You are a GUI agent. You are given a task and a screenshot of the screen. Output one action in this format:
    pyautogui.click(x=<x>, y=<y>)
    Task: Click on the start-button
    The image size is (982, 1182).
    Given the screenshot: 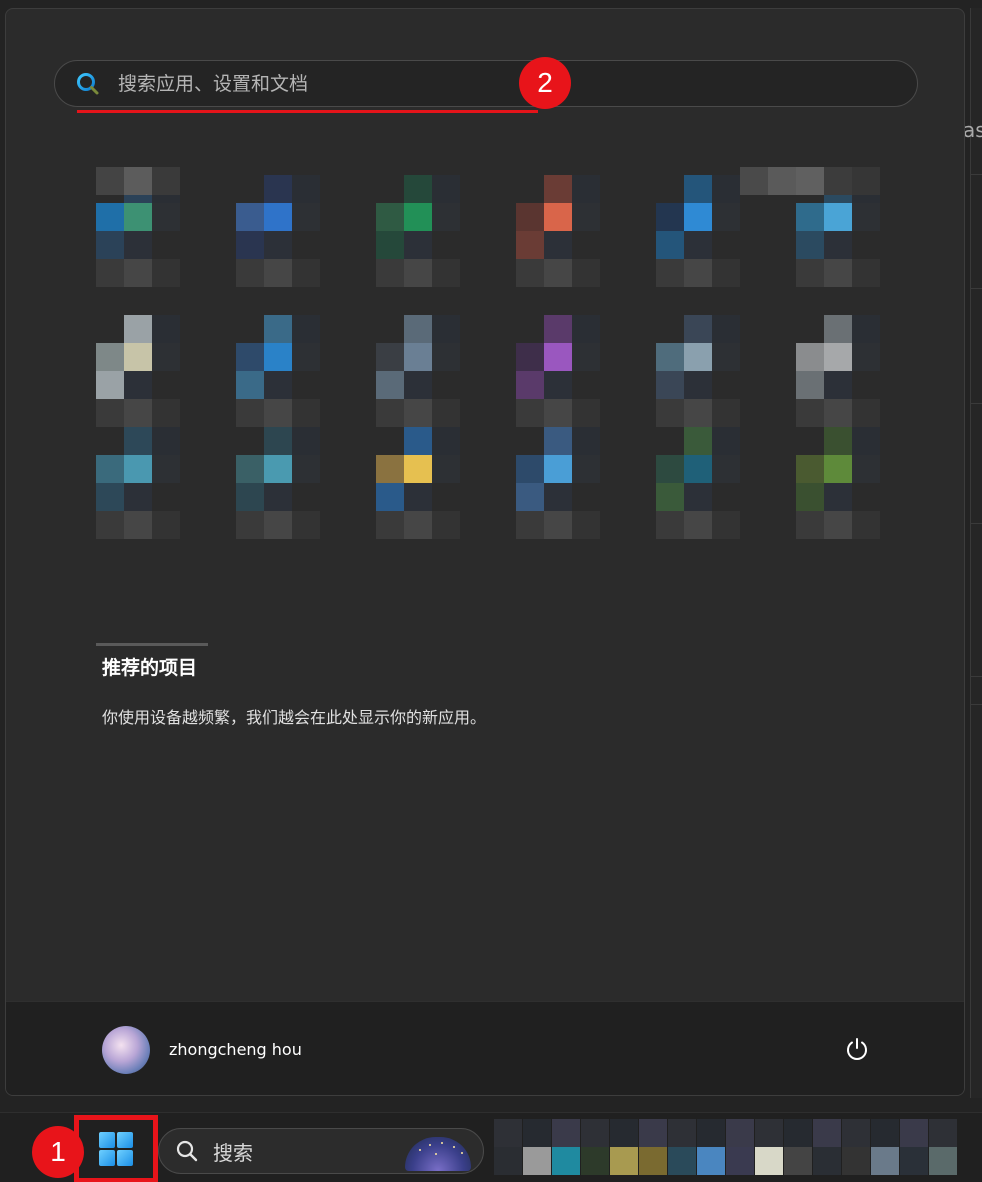 What is the action you would take?
    pyautogui.click(x=116, y=1148)
    